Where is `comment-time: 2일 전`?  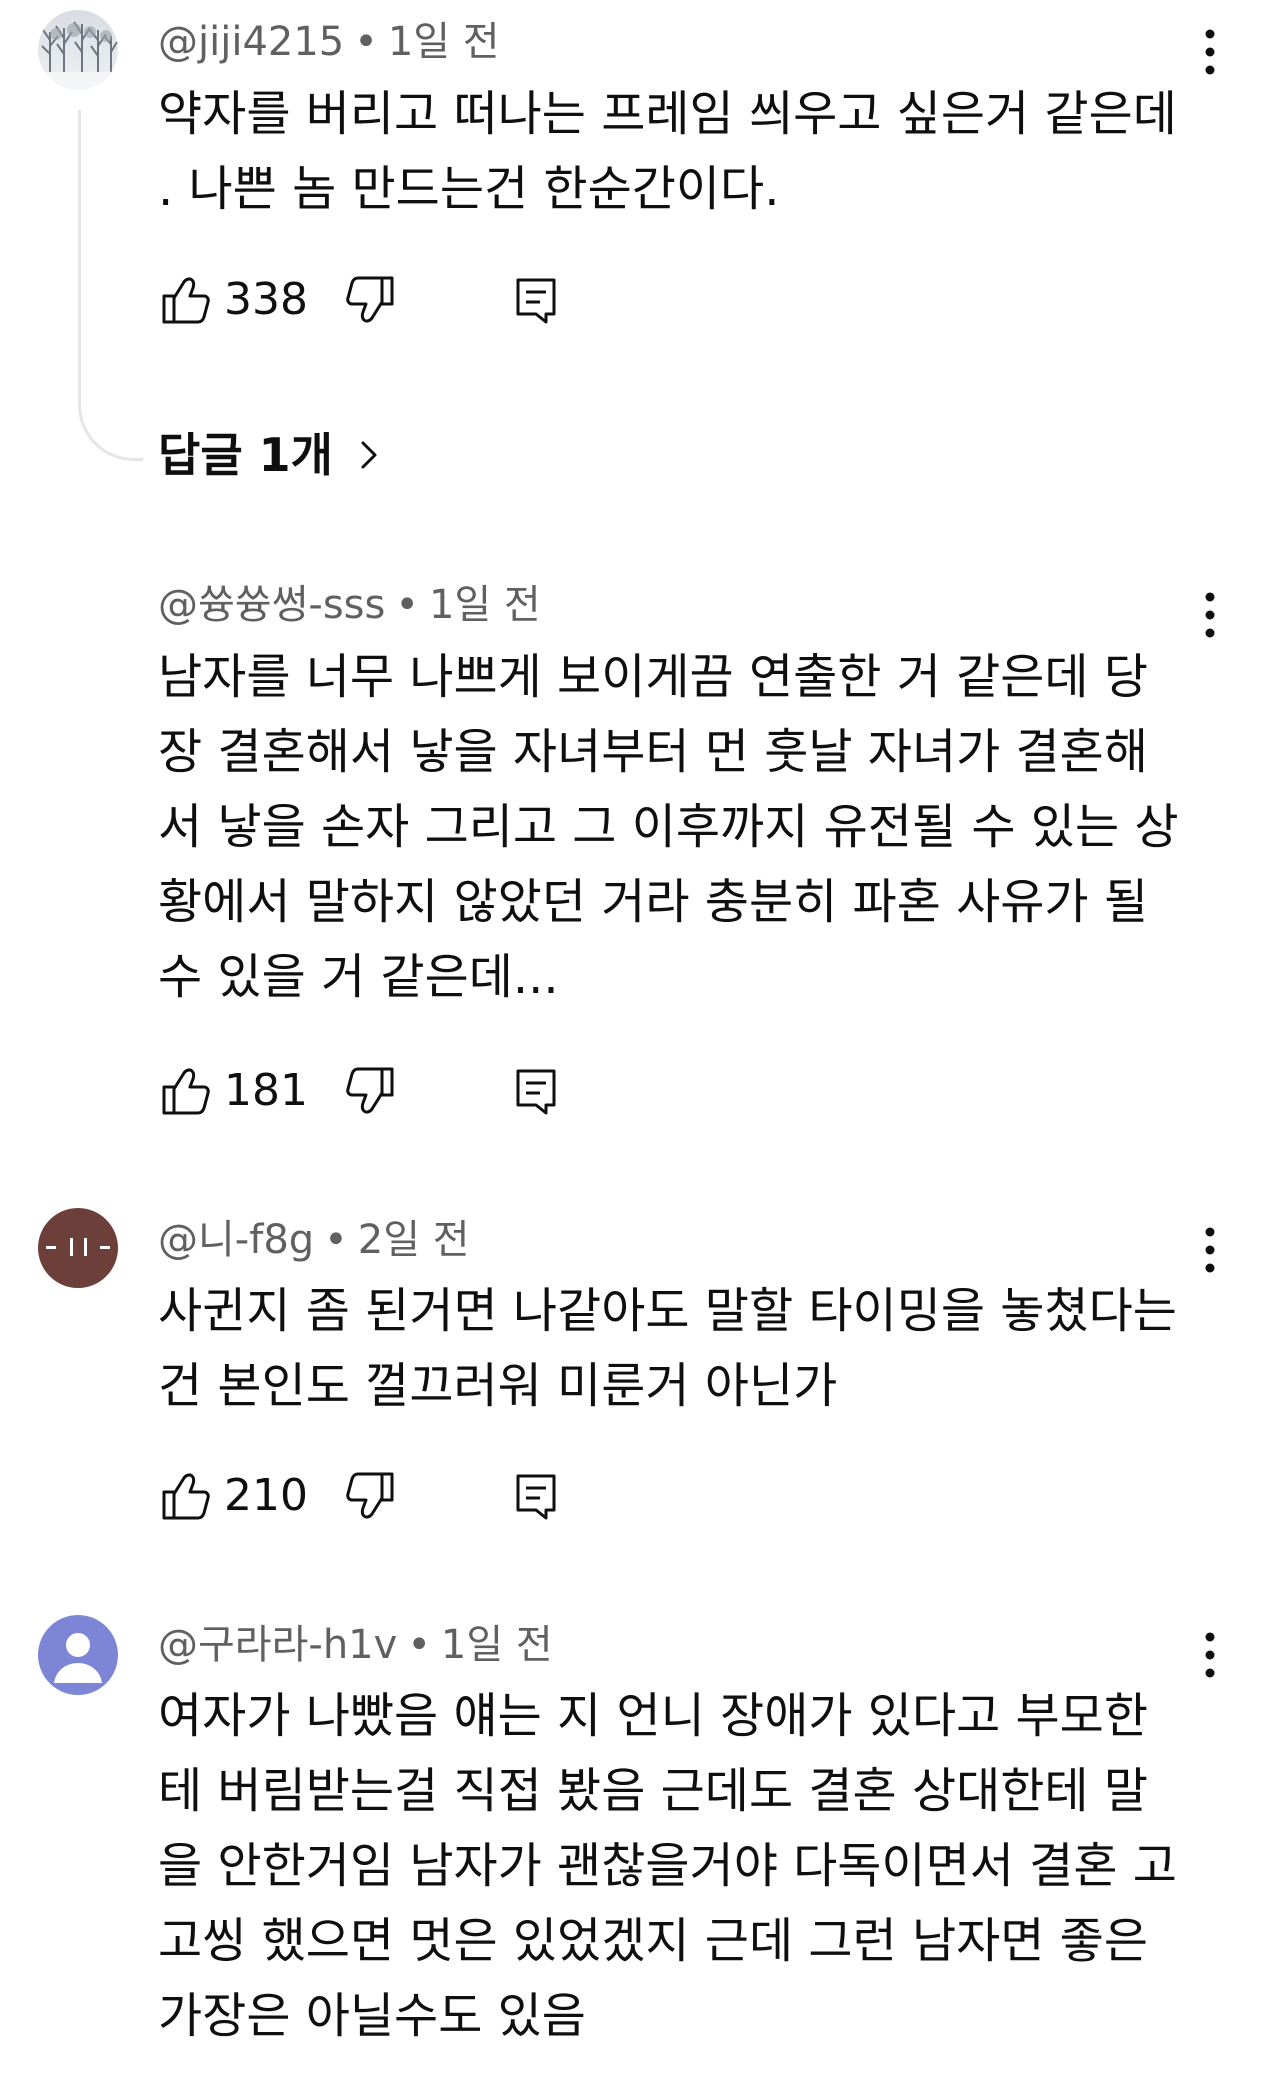
comment-time: 2일 전 is located at coordinates (414, 1240).